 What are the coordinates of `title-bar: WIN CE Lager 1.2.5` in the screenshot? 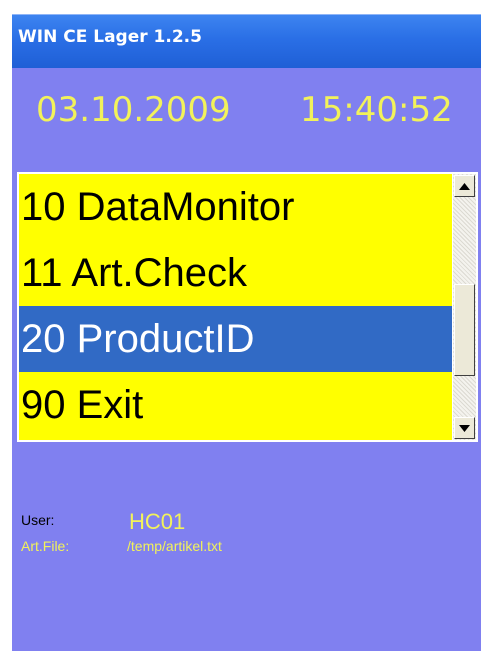 It's located at (246, 41).